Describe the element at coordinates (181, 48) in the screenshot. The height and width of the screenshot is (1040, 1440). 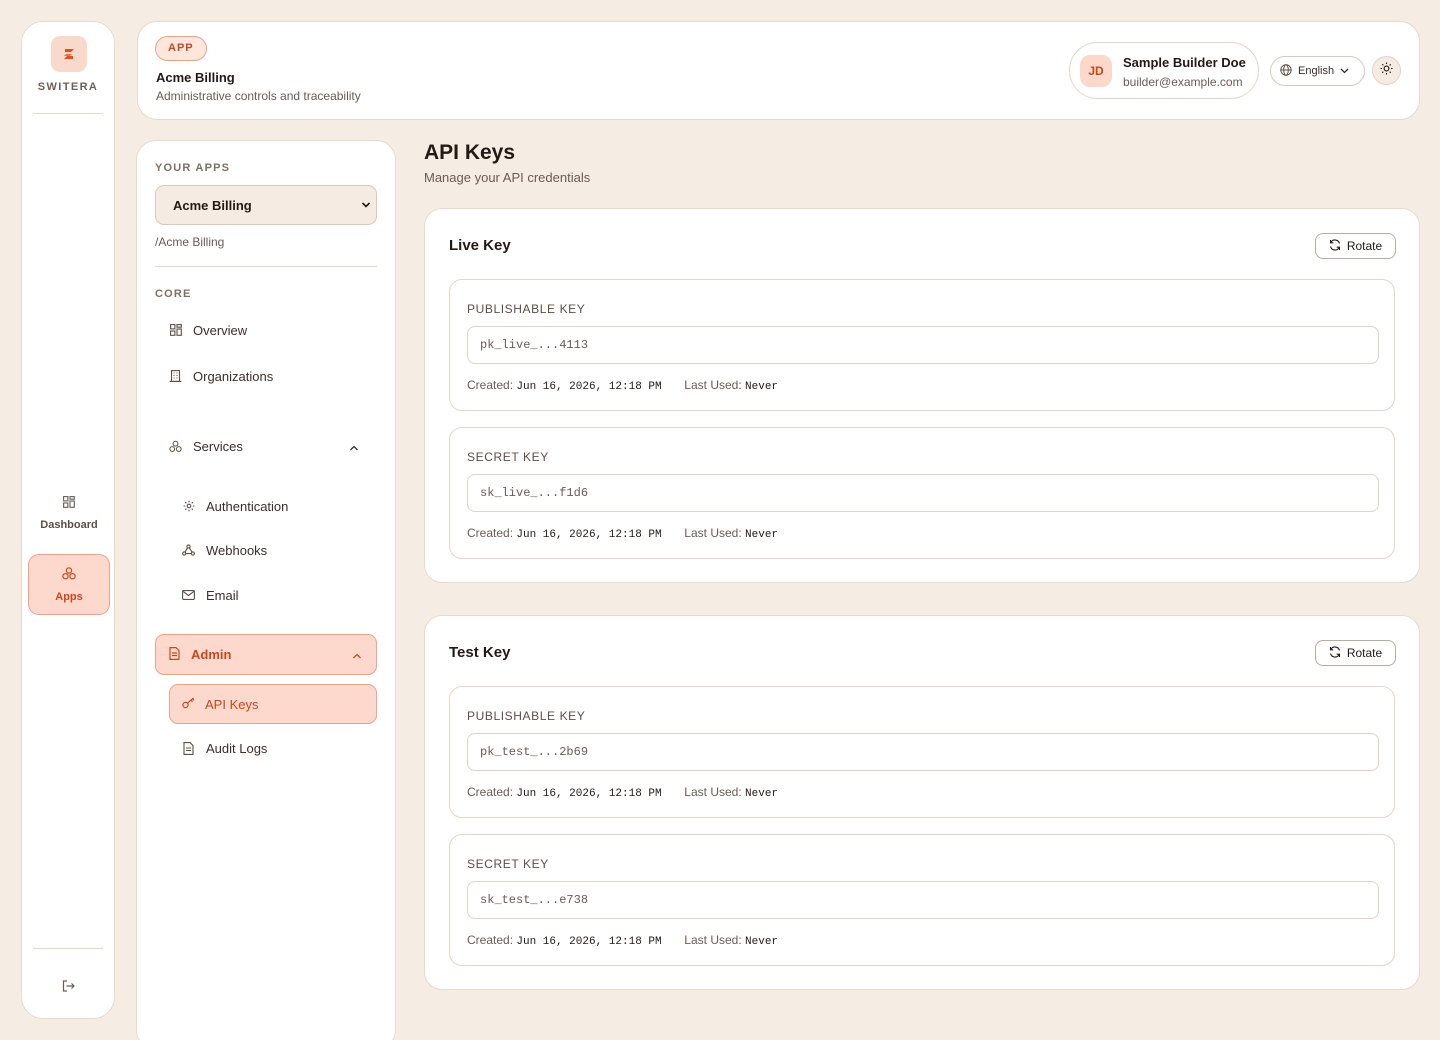
I see `app-badge: APP` at that location.